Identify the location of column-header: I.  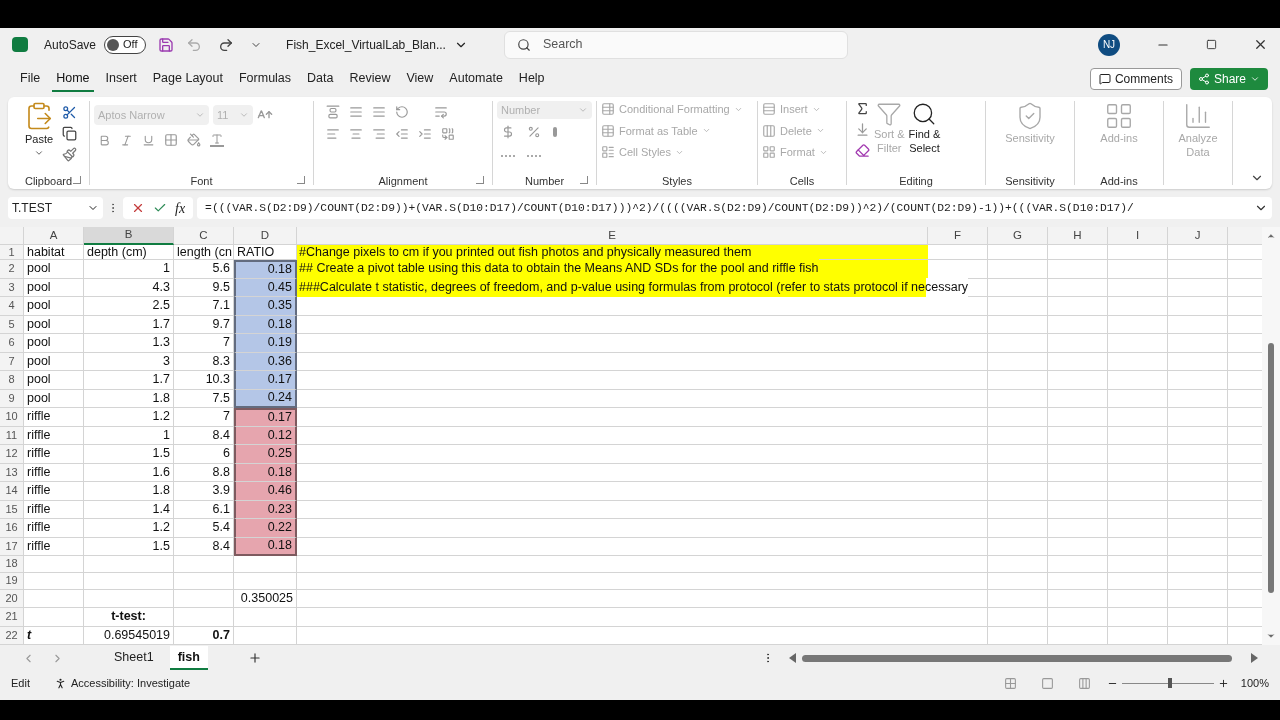
(1138, 236).